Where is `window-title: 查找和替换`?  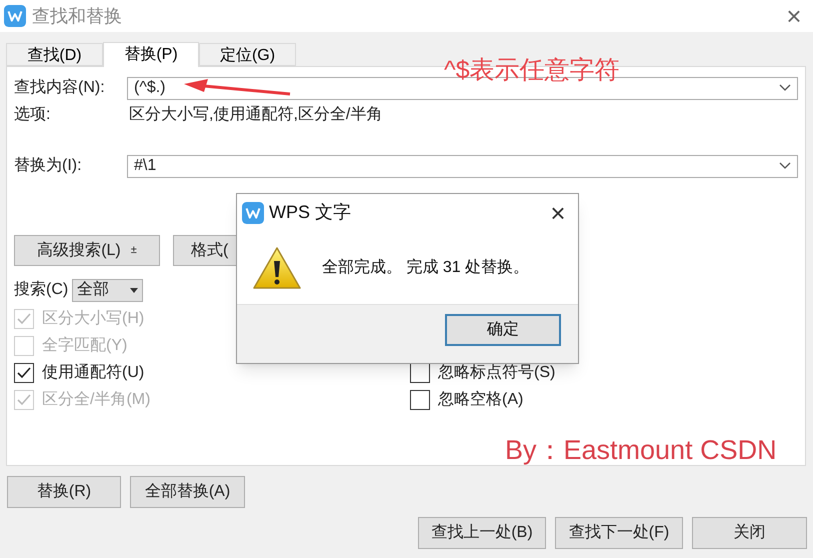 window-title: 查找和替换 is located at coordinates (77, 16).